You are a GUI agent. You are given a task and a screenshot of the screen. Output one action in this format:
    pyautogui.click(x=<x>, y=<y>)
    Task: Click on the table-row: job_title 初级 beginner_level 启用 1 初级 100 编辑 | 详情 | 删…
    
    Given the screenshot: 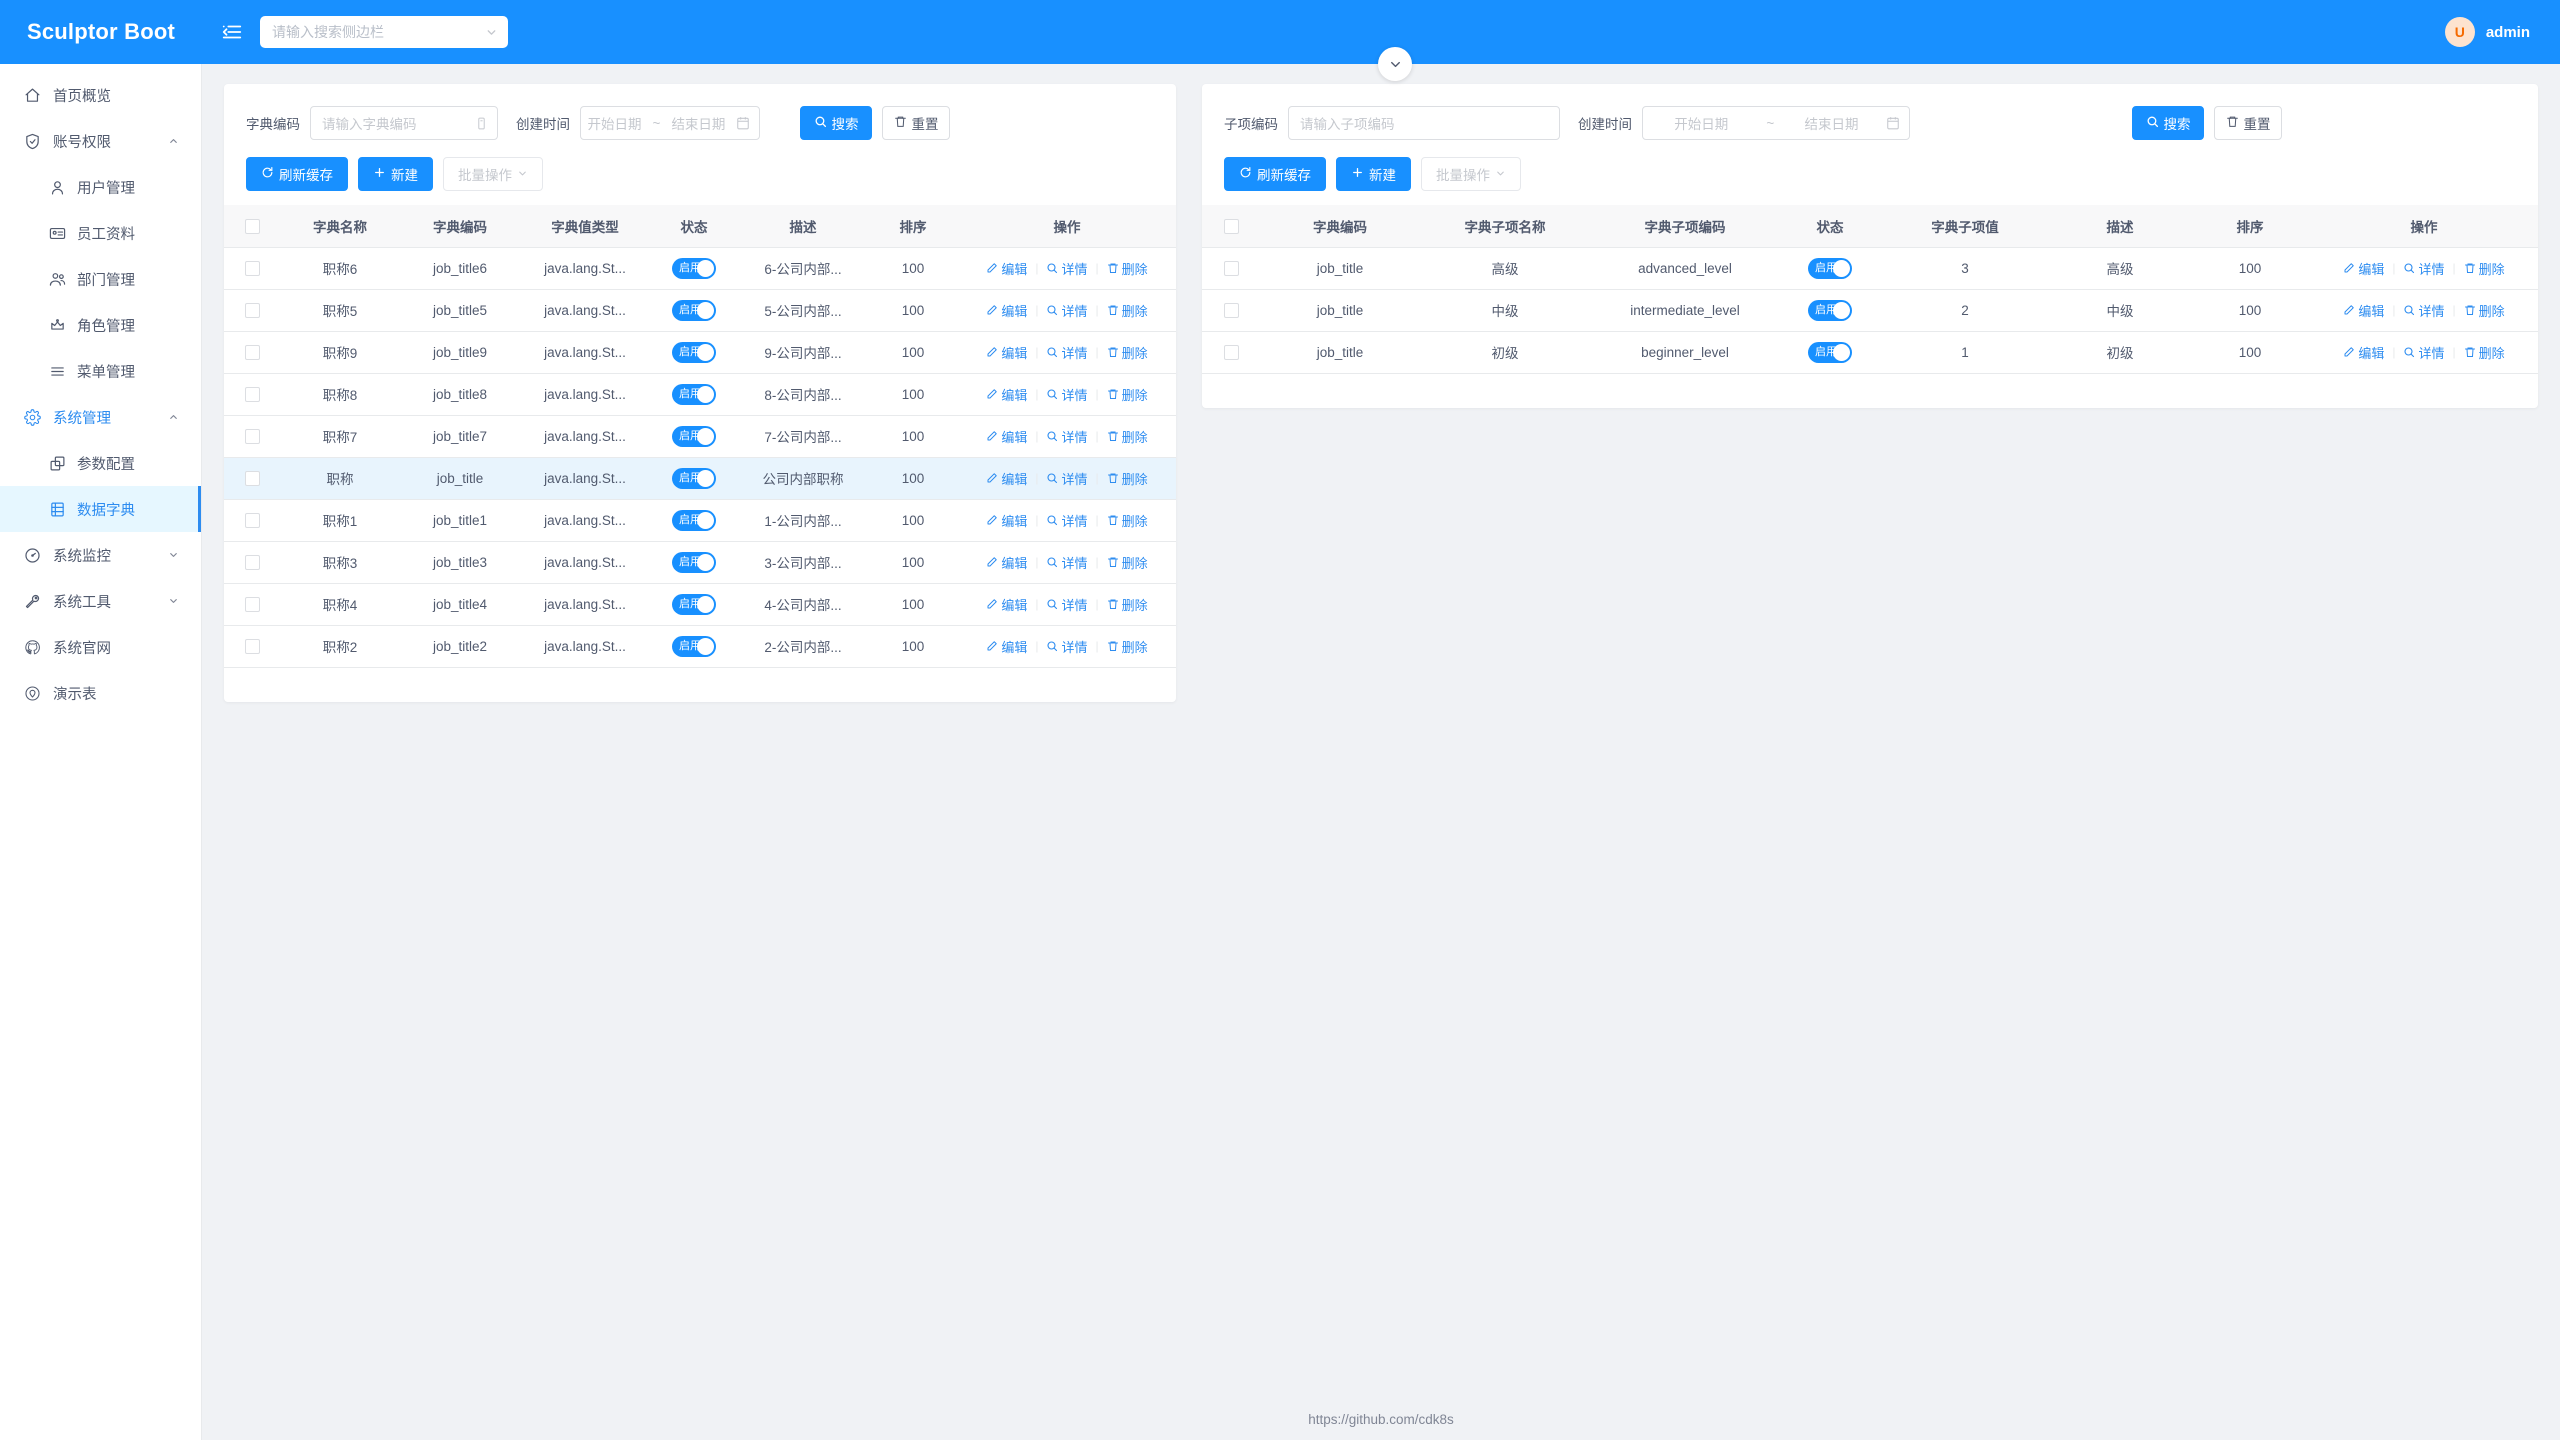 What is the action you would take?
    pyautogui.click(x=1870, y=352)
    